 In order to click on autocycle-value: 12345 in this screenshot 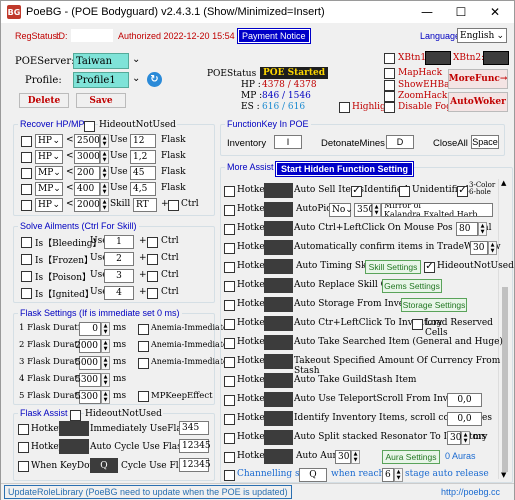, I will do `click(195, 446)`.